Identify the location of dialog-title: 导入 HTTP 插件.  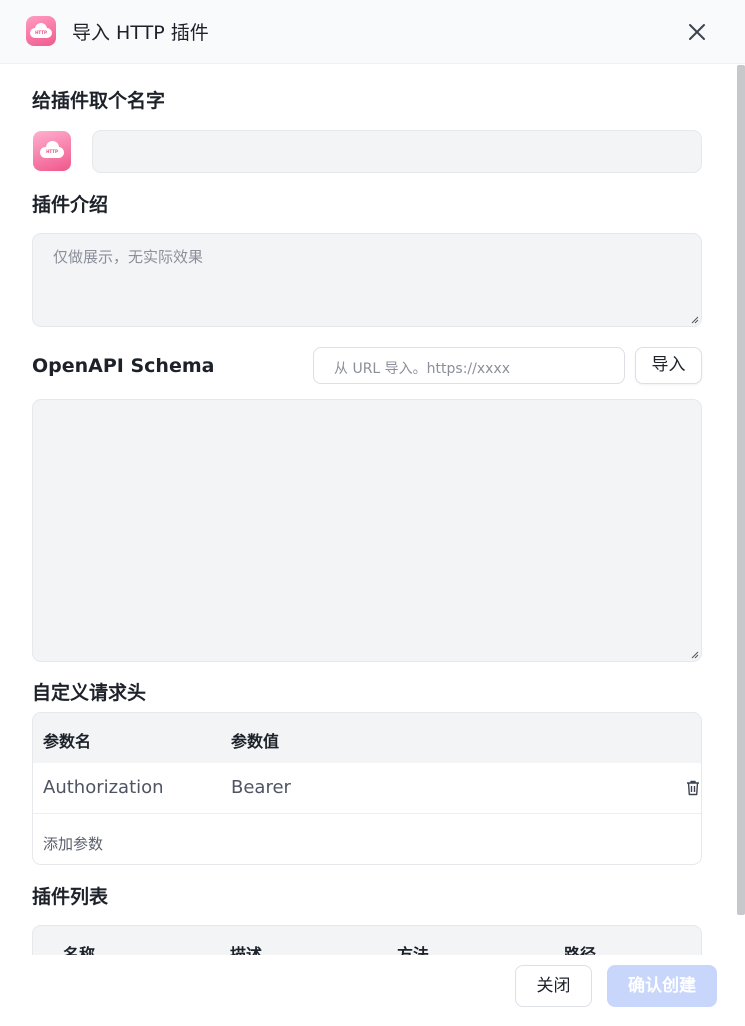
(140, 33).